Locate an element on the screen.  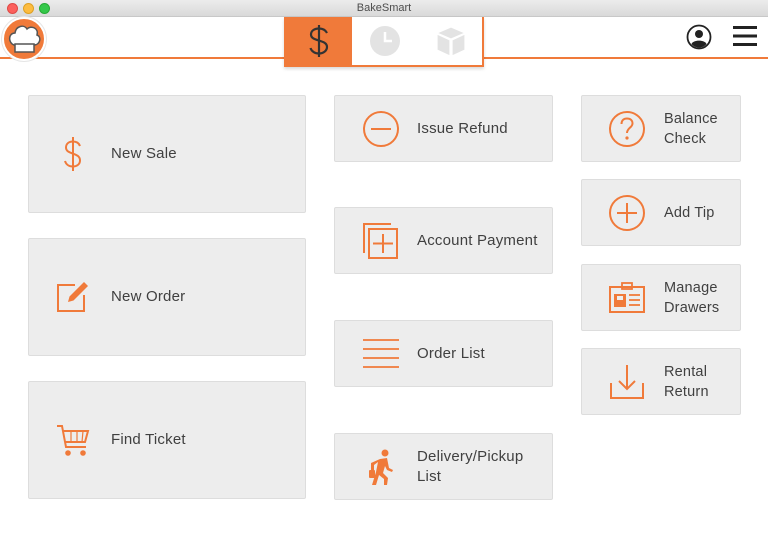
balance-check-label-line1: Balance is located at coordinates (691, 118).